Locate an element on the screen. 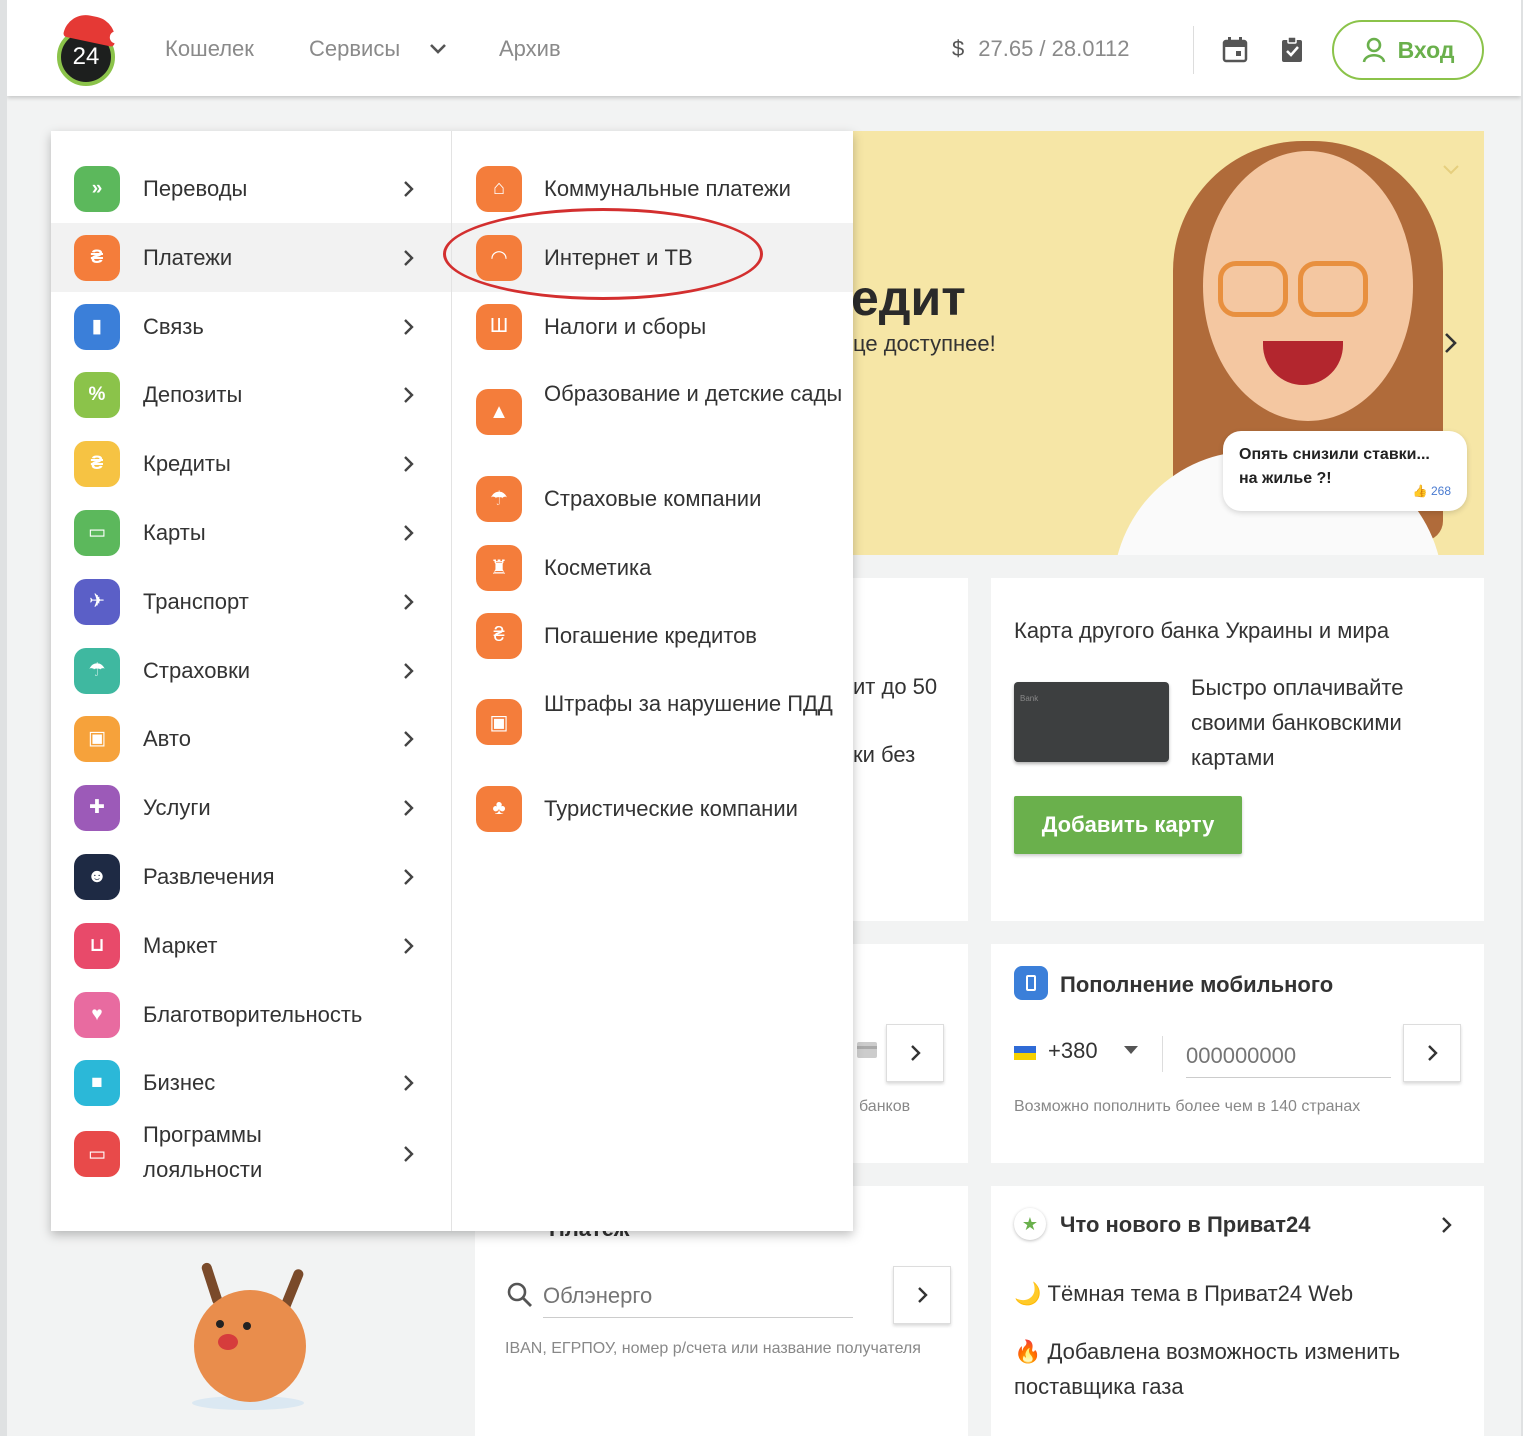  umbrella-icon: ☂ is located at coordinates (97, 670).